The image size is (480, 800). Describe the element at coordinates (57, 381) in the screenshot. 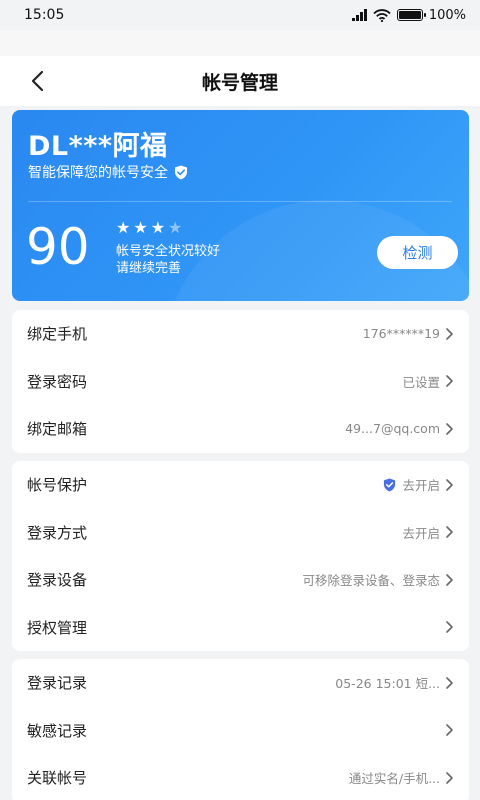

I see `row-label: 登录密码` at that location.